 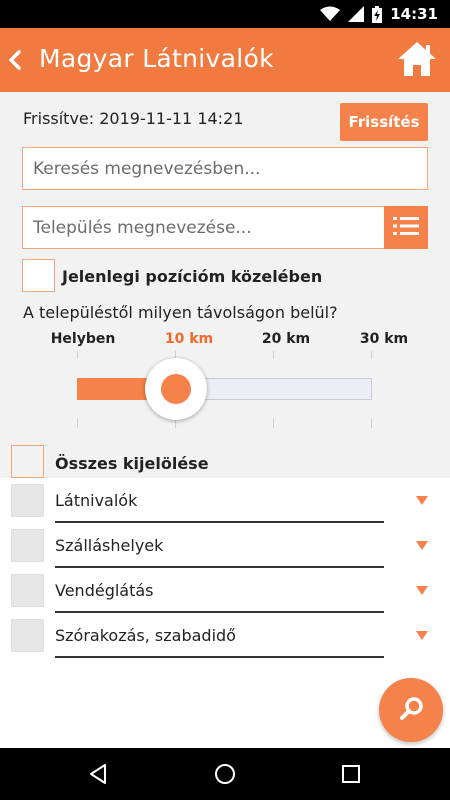 I want to click on tick-label-30km: 30 km, so click(x=384, y=339).